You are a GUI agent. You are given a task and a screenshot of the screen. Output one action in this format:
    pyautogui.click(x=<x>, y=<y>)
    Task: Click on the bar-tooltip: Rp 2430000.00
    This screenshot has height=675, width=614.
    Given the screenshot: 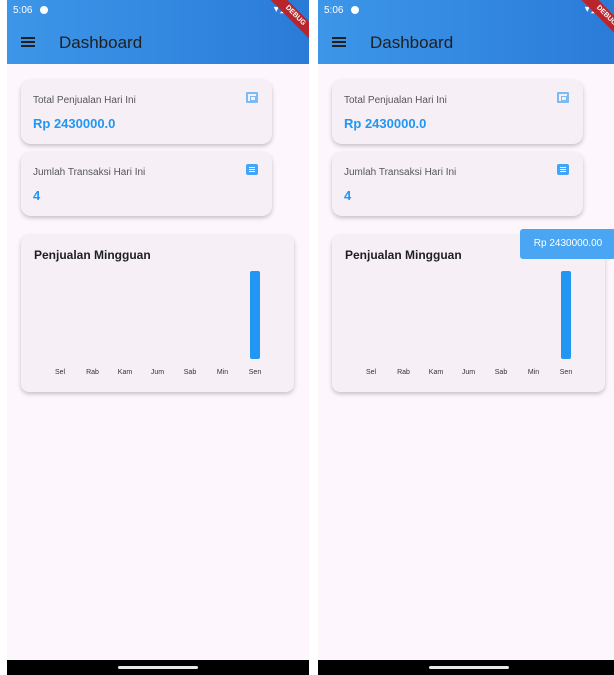 What is the action you would take?
    pyautogui.click(x=567, y=244)
    